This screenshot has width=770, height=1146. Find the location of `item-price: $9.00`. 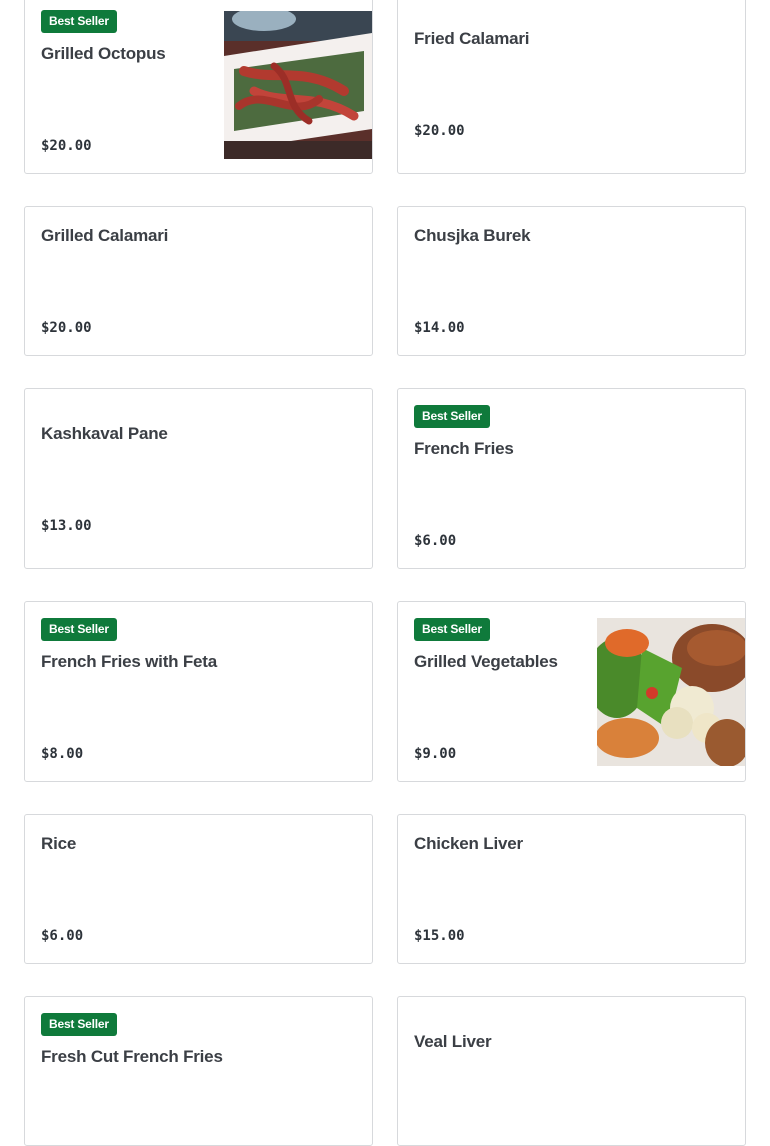

item-price: $9.00 is located at coordinates (435, 754).